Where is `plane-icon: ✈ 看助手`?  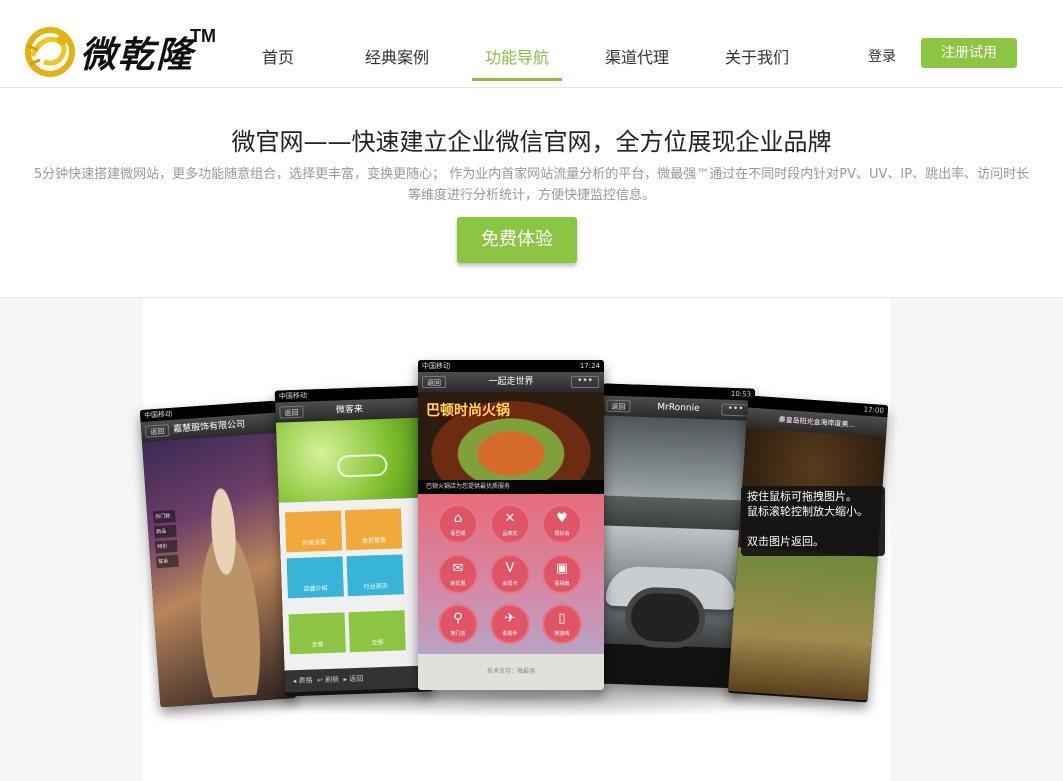
plane-icon: ✈ 看助手 is located at coordinates (510, 624).